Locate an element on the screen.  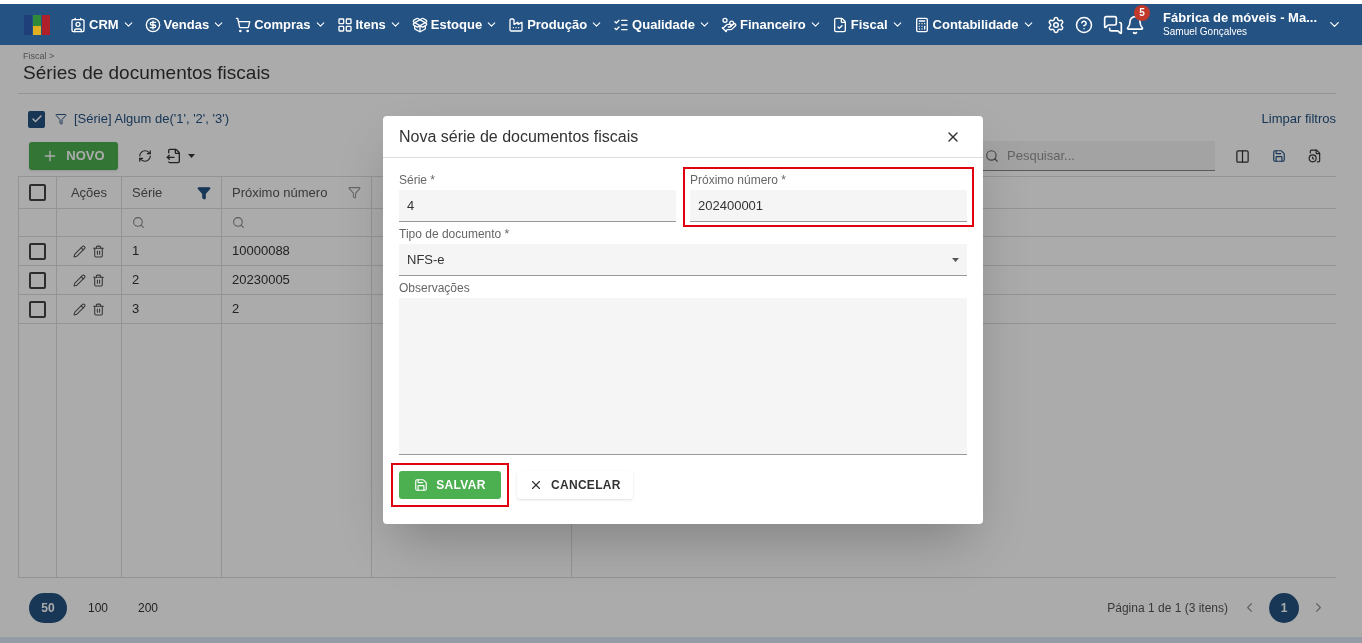
breadcrumb: Fiscal > is located at coordinates (39, 56).